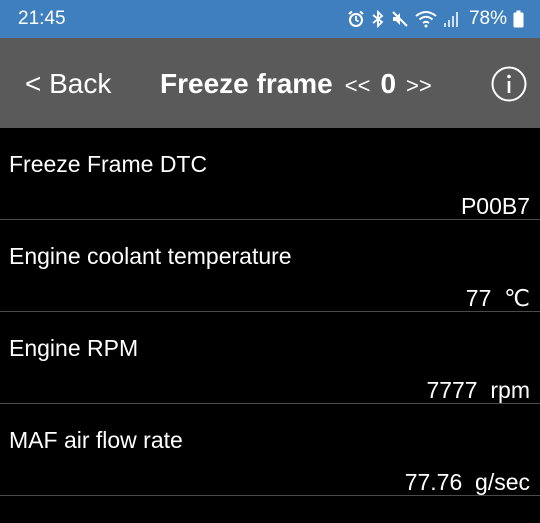 This screenshot has height=523, width=540. I want to click on battery-icon, so click(518, 19).